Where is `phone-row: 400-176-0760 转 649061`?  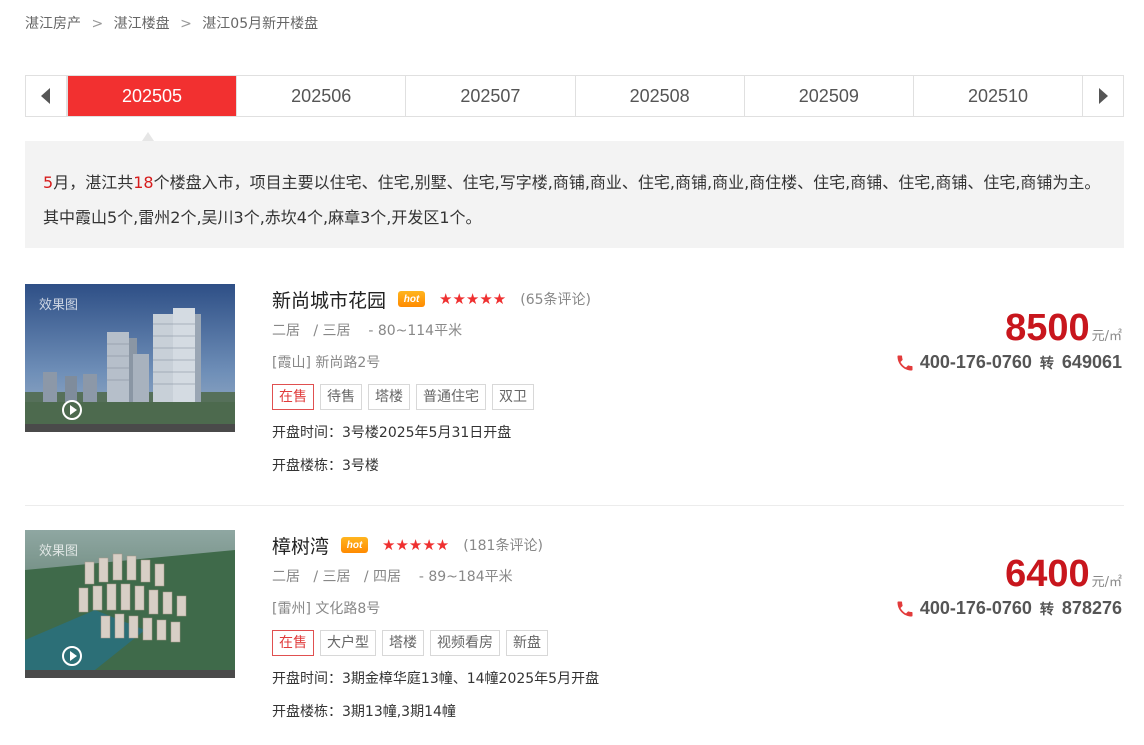
phone-row: 400-176-0760 转 649061 is located at coordinates (1008, 362).